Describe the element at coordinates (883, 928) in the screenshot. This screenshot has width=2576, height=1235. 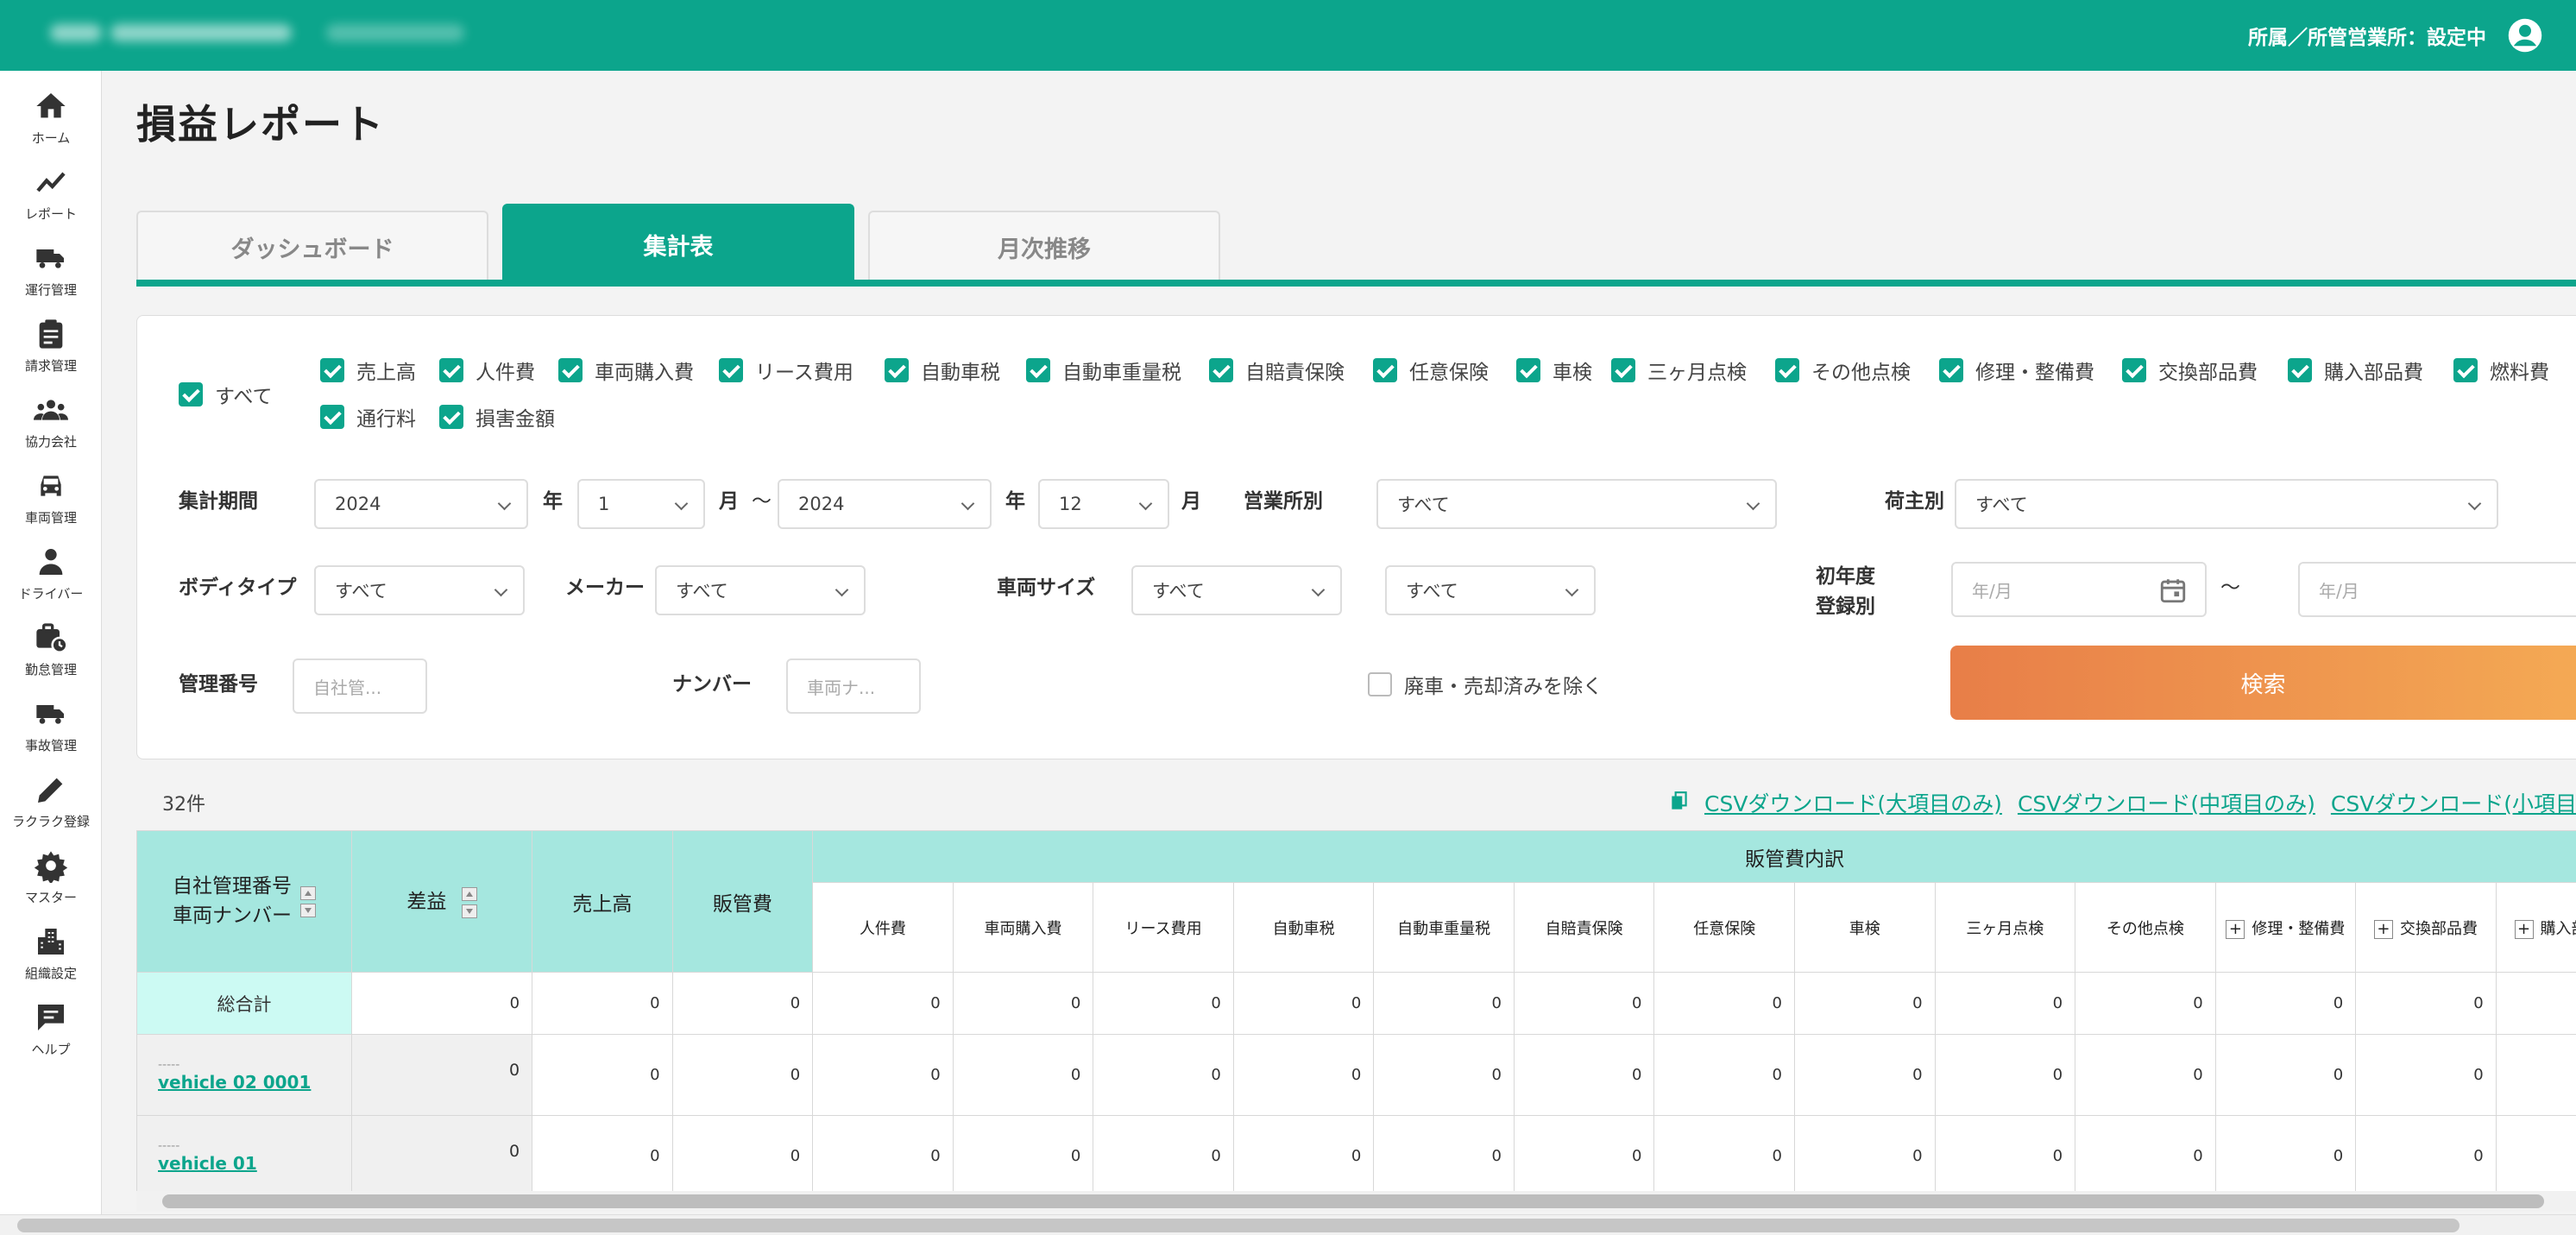
I see `sub-col-header: 人件費` at that location.